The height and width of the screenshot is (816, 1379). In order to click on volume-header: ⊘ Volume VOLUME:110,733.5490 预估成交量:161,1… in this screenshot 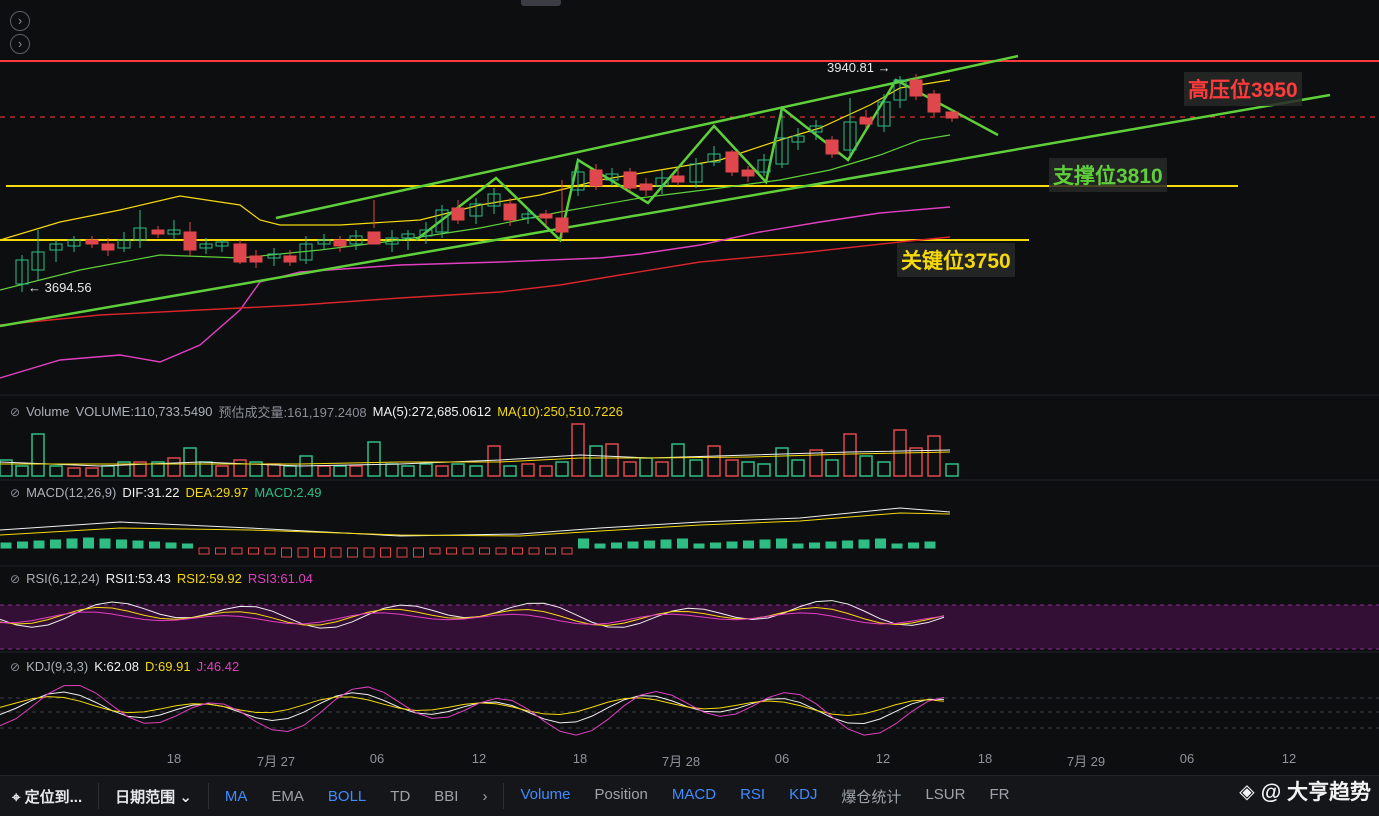, I will do `click(316, 411)`.